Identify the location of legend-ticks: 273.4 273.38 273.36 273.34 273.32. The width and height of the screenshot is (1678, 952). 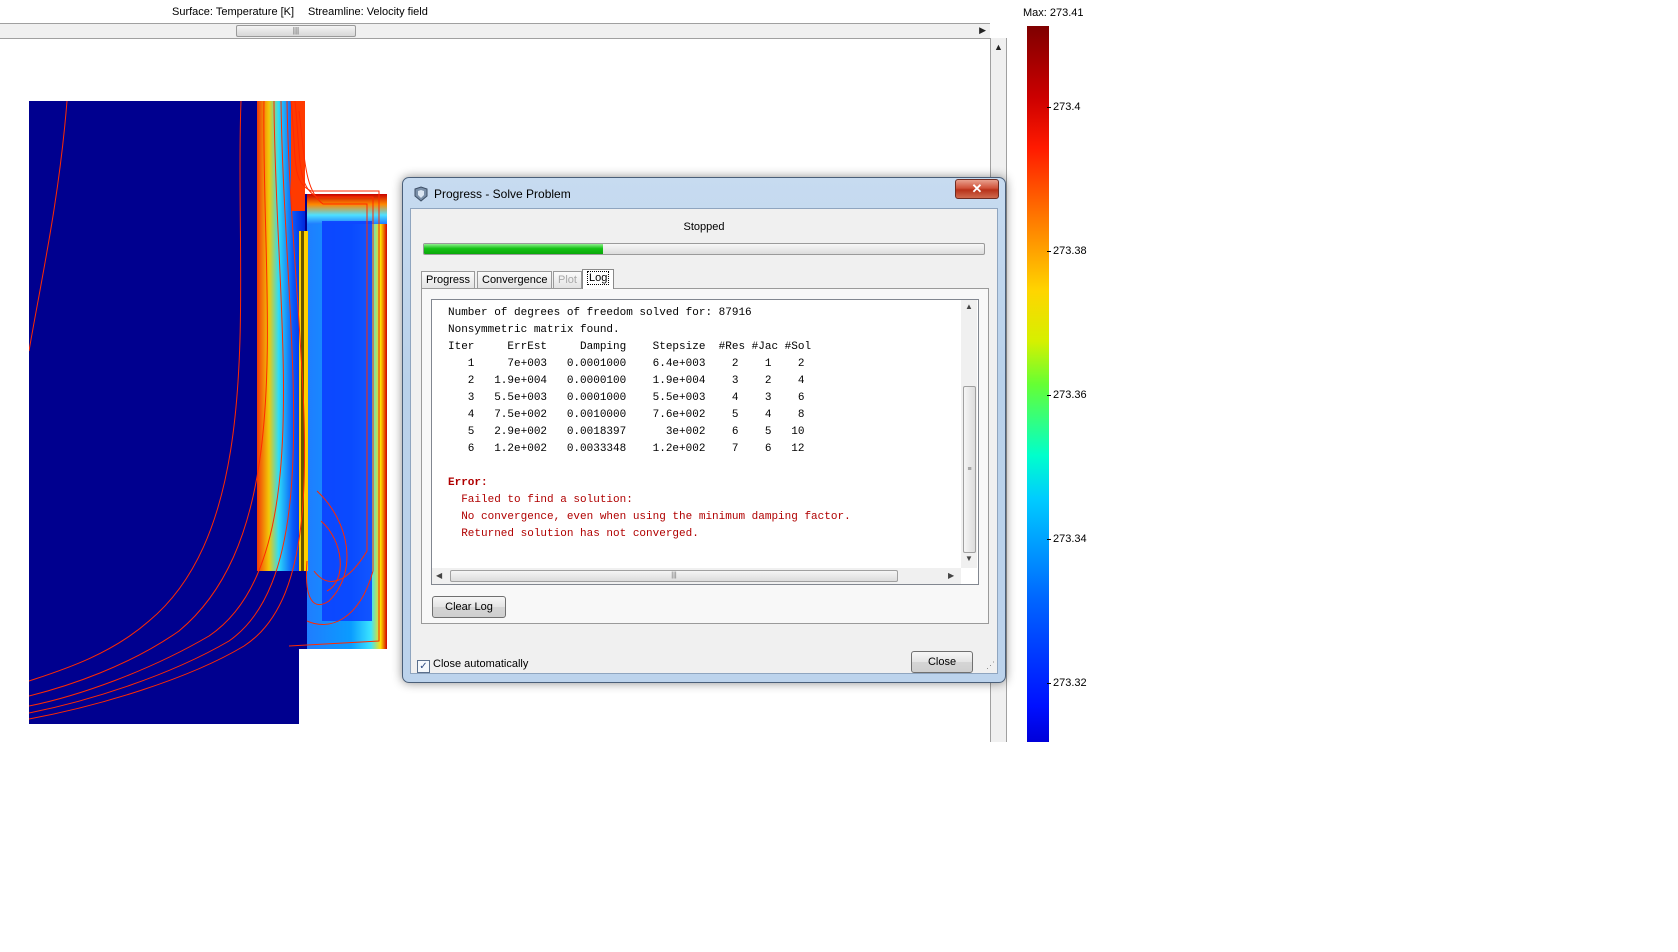
(1068, 384).